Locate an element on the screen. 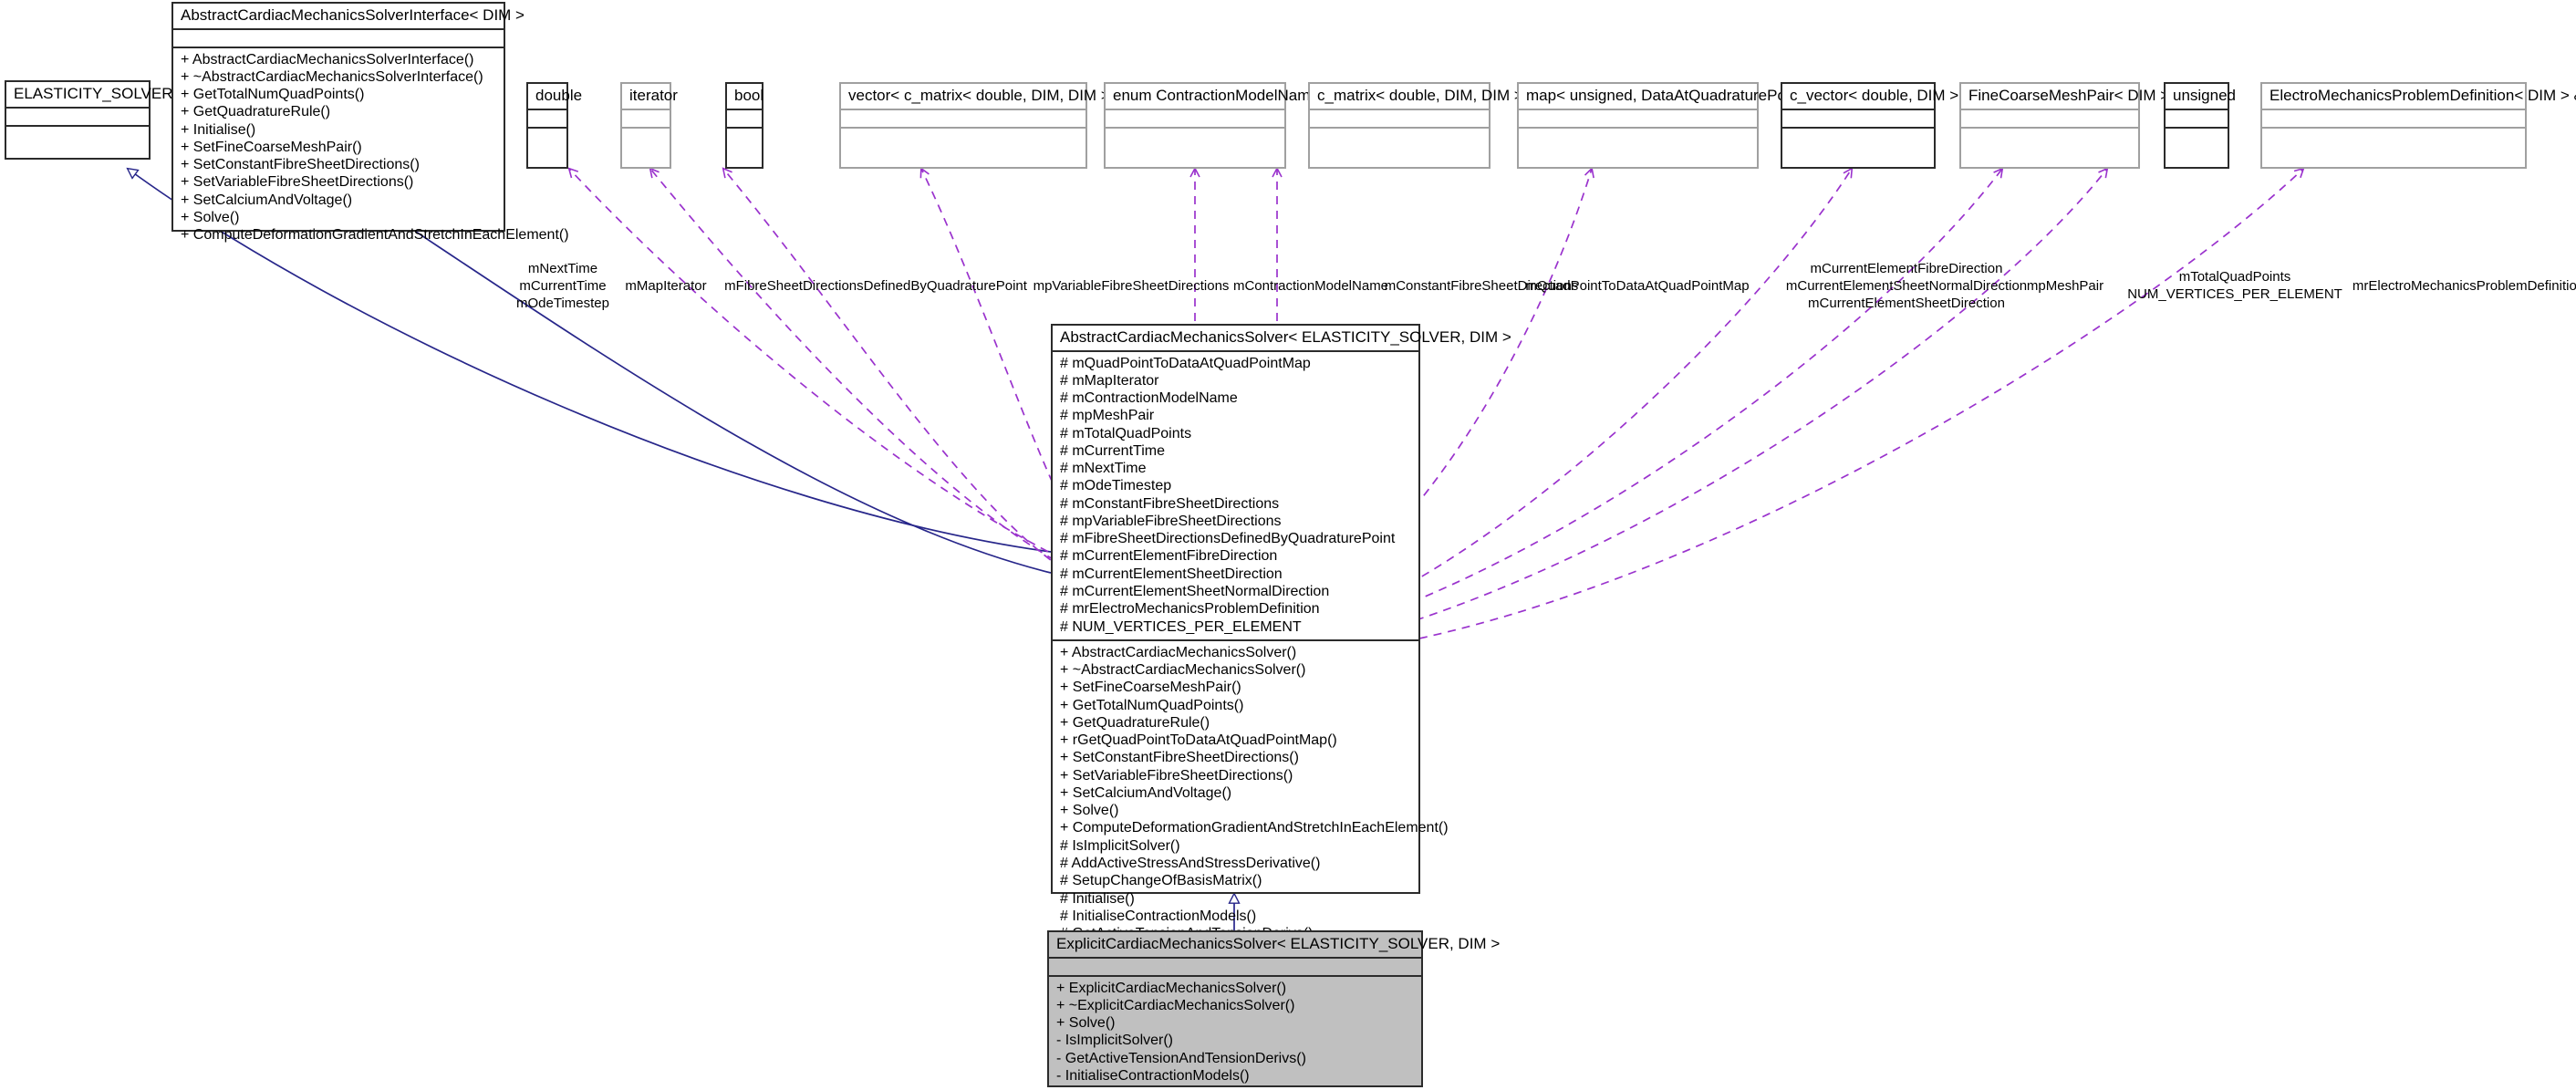  type-title-finecoarsemeshpair: FineCoarseMeshPair< DIM > * is located at coordinates (2070, 97).